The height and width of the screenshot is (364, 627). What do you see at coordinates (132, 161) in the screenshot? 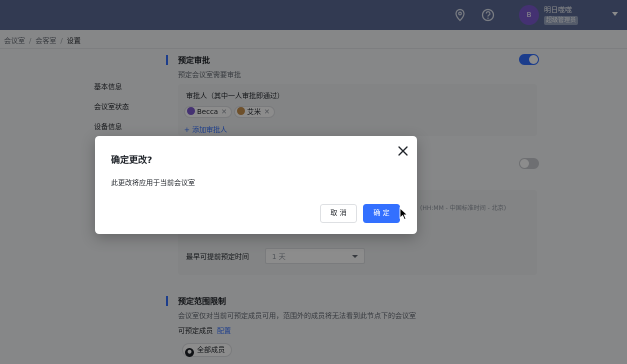
I see `dialog-title: 确定更改?` at bounding box center [132, 161].